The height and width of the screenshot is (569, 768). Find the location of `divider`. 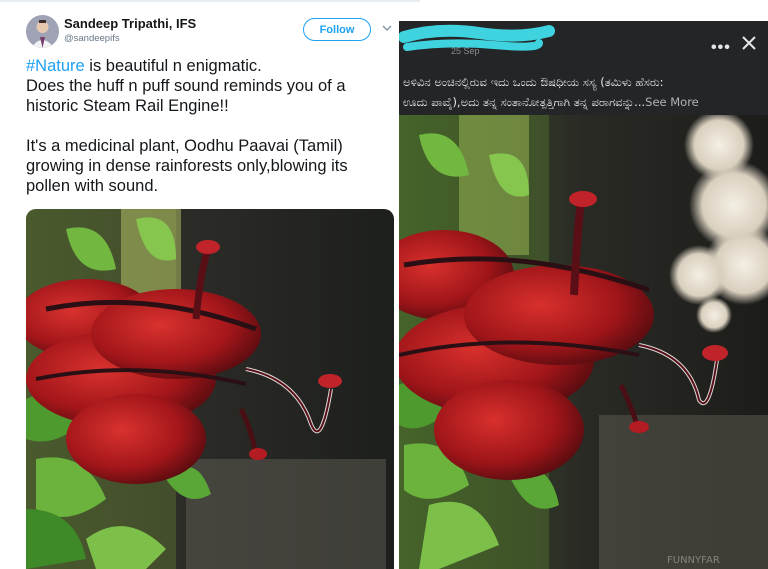

divider is located at coordinates (210, 1).